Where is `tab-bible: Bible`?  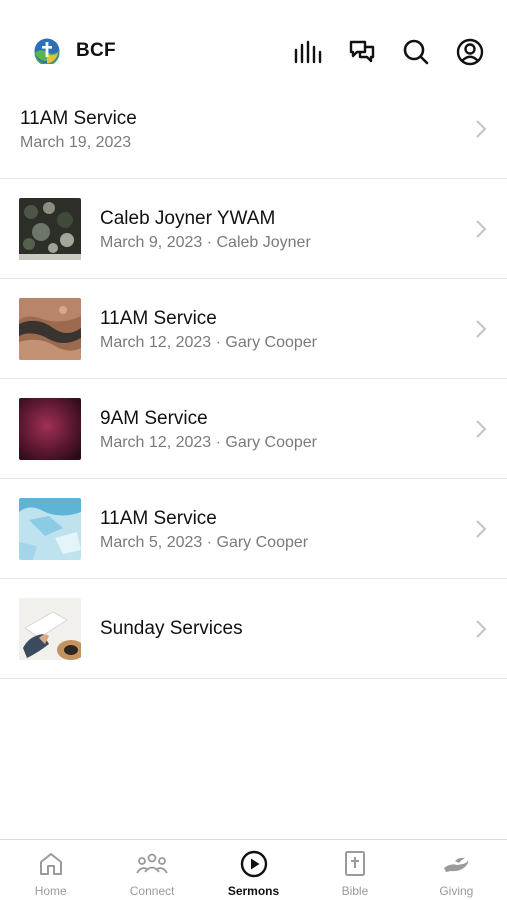 tab-bible: Bible is located at coordinates (354, 870).